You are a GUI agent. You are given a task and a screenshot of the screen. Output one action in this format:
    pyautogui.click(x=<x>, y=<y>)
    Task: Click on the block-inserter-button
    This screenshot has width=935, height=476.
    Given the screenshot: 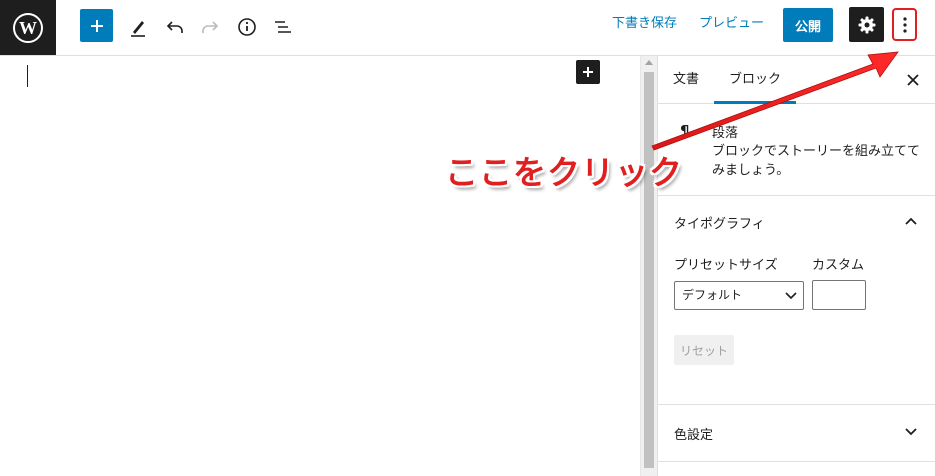 What is the action you would take?
    pyautogui.click(x=588, y=72)
    